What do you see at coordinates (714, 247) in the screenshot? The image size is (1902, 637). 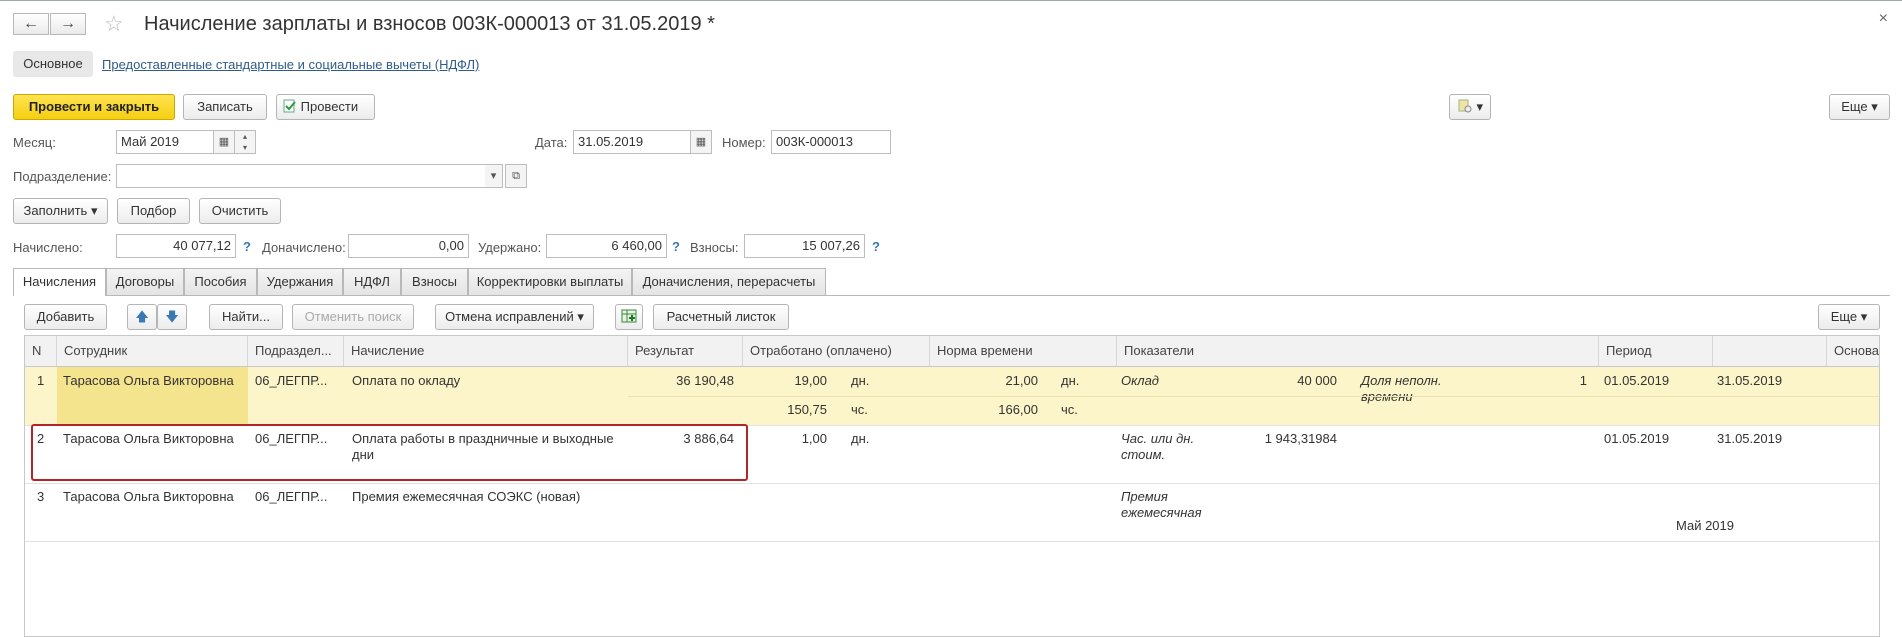 I see `contrib-label: Взносы:` at bounding box center [714, 247].